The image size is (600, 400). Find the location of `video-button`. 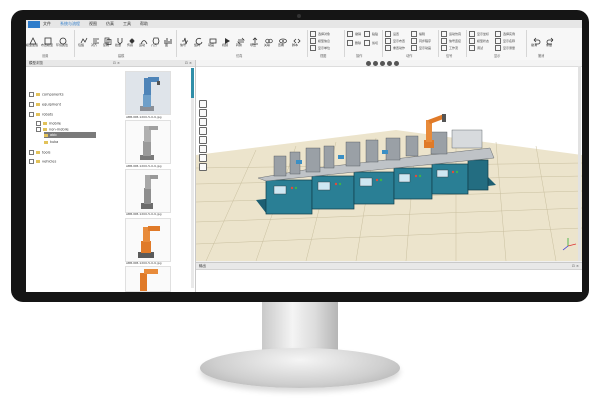

video-button is located at coordinates (227, 37).